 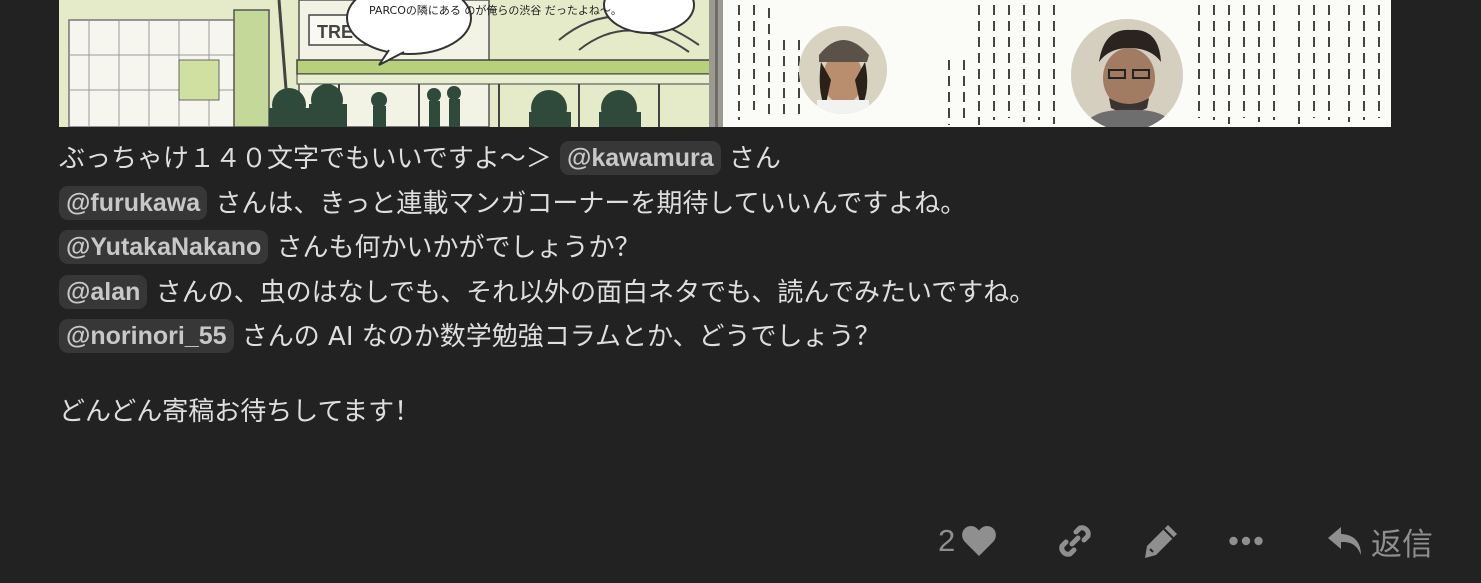 What do you see at coordinates (947, 540) in the screenshot?
I see `like-count: 2` at bounding box center [947, 540].